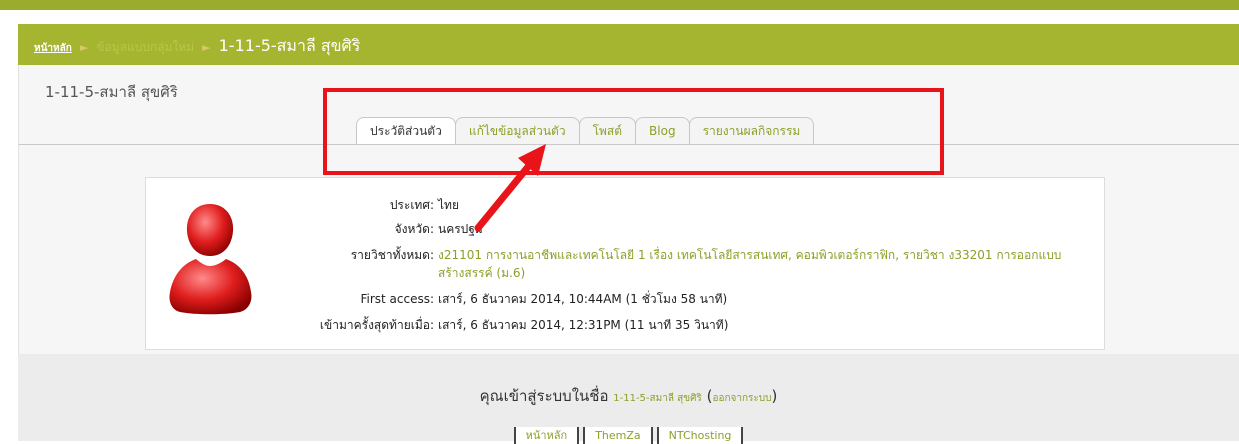 The height and width of the screenshot is (444, 1239). I want to click on footer-link-themza: ThemZa, so click(618, 435).